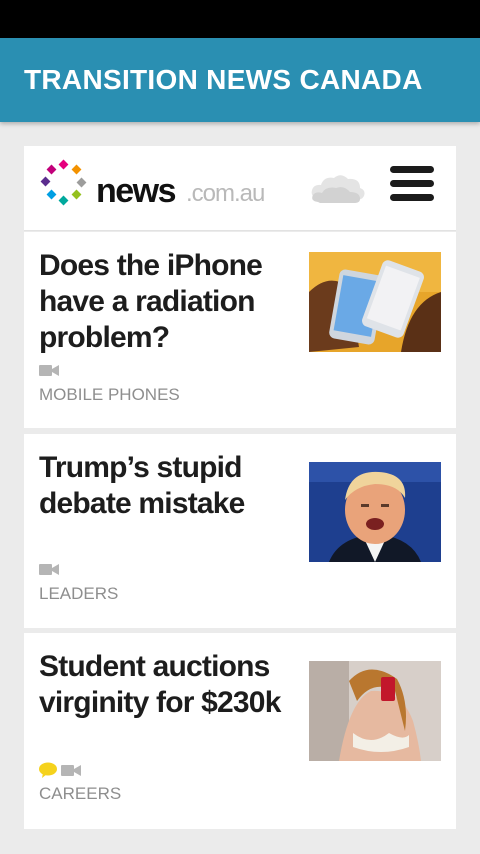  Describe the element at coordinates (225, 193) in the screenshot. I see `logo-text-light: .com.au` at that location.